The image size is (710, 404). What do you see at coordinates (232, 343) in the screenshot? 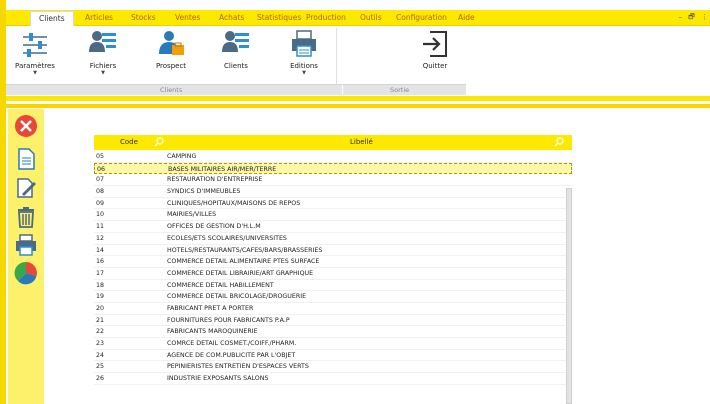
I see `cell-libelle: COMRCE DETAIL COSMET./COIFF./PHARM.` at bounding box center [232, 343].